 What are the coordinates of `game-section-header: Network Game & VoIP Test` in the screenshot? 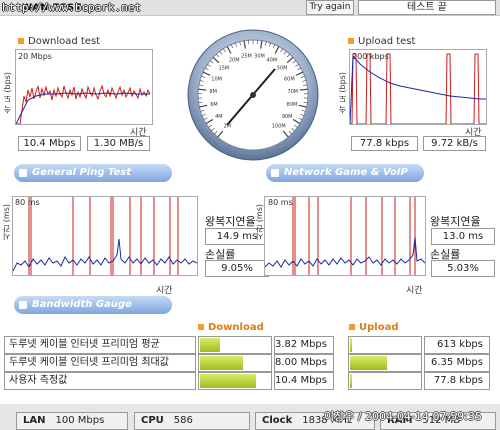 It's located at (345, 180).